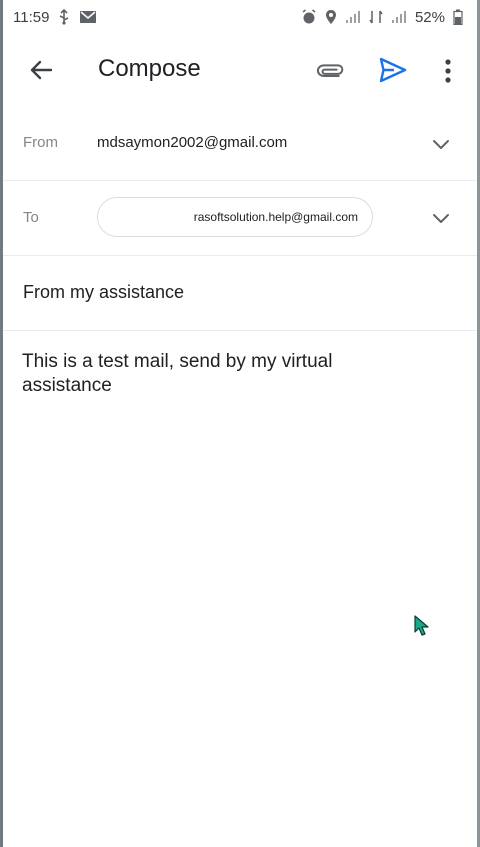 This screenshot has height=847, width=480. What do you see at coordinates (421, 625) in the screenshot?
I see `mouse-pointer-icon` at bounding box center [421, 625].